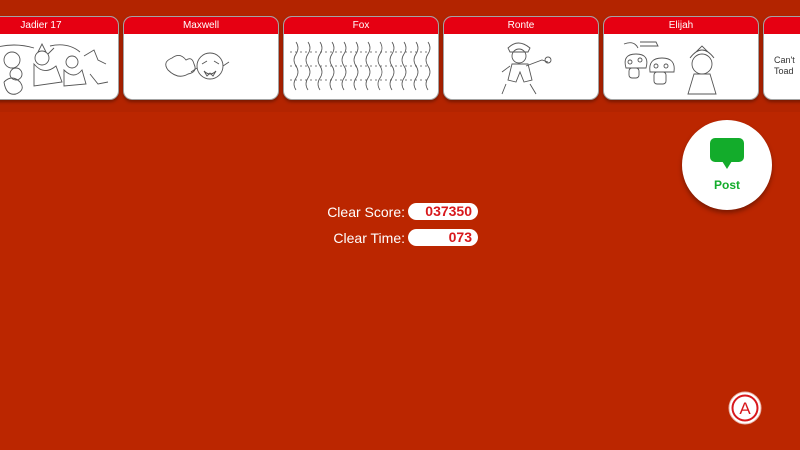 Image resolution: width=800 pixels, height=450 pixels. What do you see at coordinates (443, 237) in the screenshot?
I see `clear-time-value: 073` at bounding box center [443, 237].